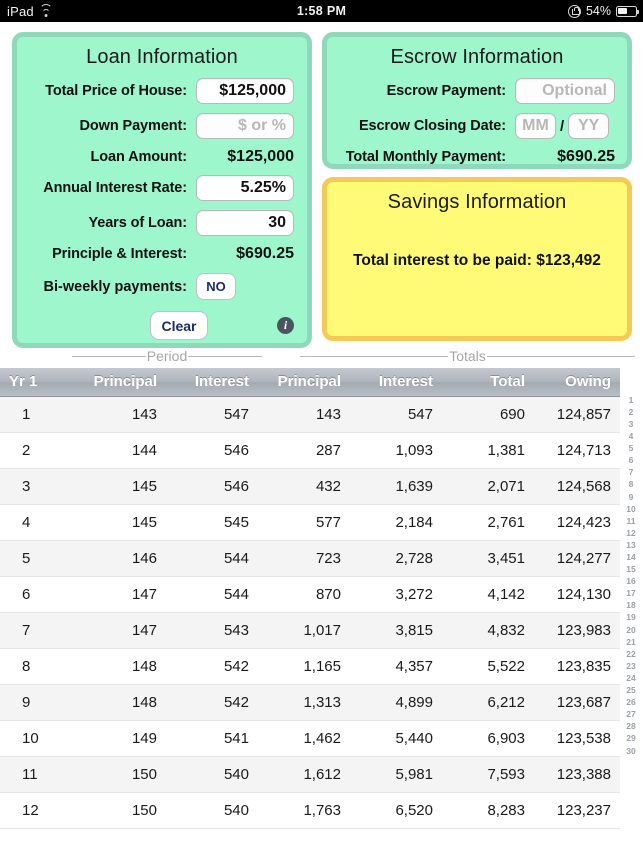  I want to click on table-row: 6 147 544 870 3,272 4,142 124,130, so click(310, 594).